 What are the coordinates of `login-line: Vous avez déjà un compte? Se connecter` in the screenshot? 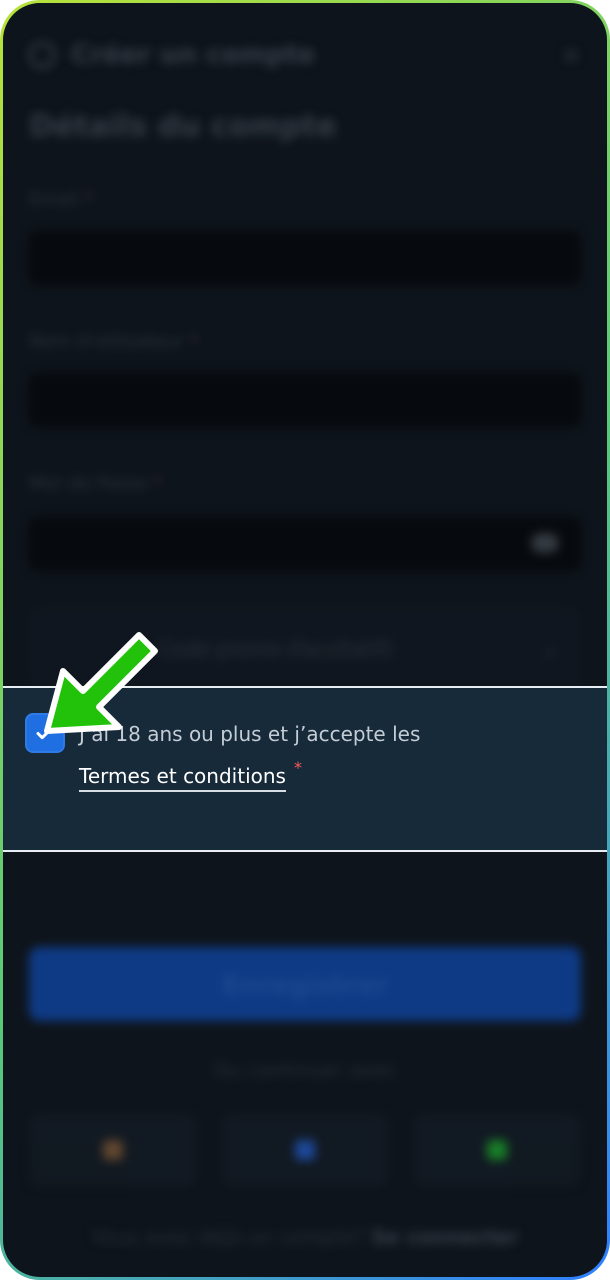 It's located at (305, 1237).